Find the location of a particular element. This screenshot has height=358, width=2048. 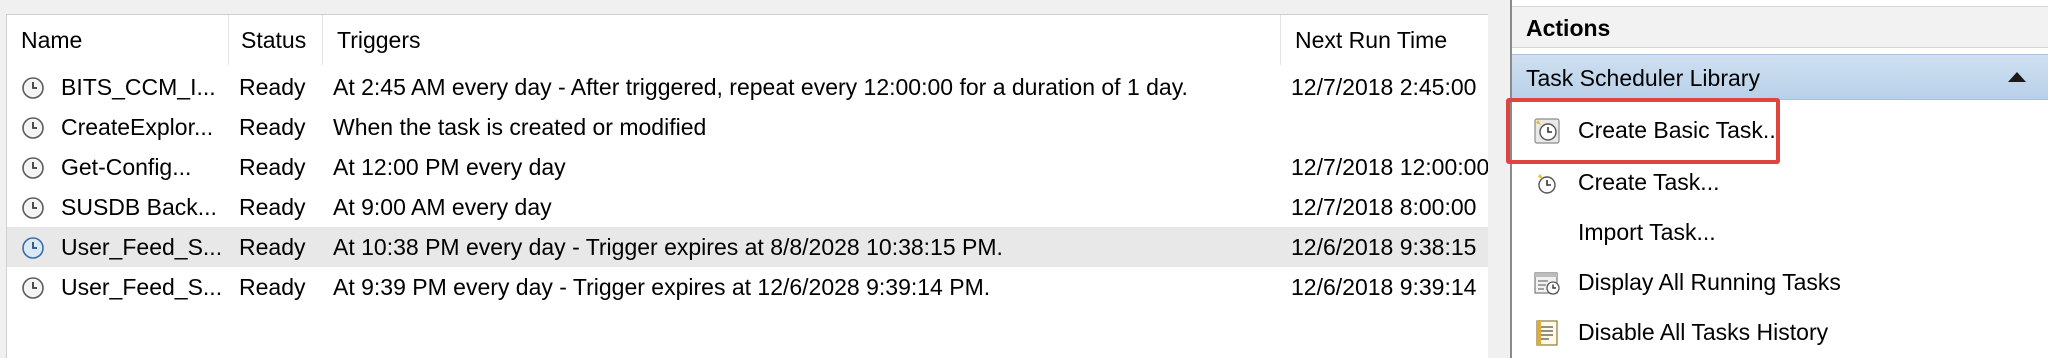

history-icon is located at coordinates (1547, 333).